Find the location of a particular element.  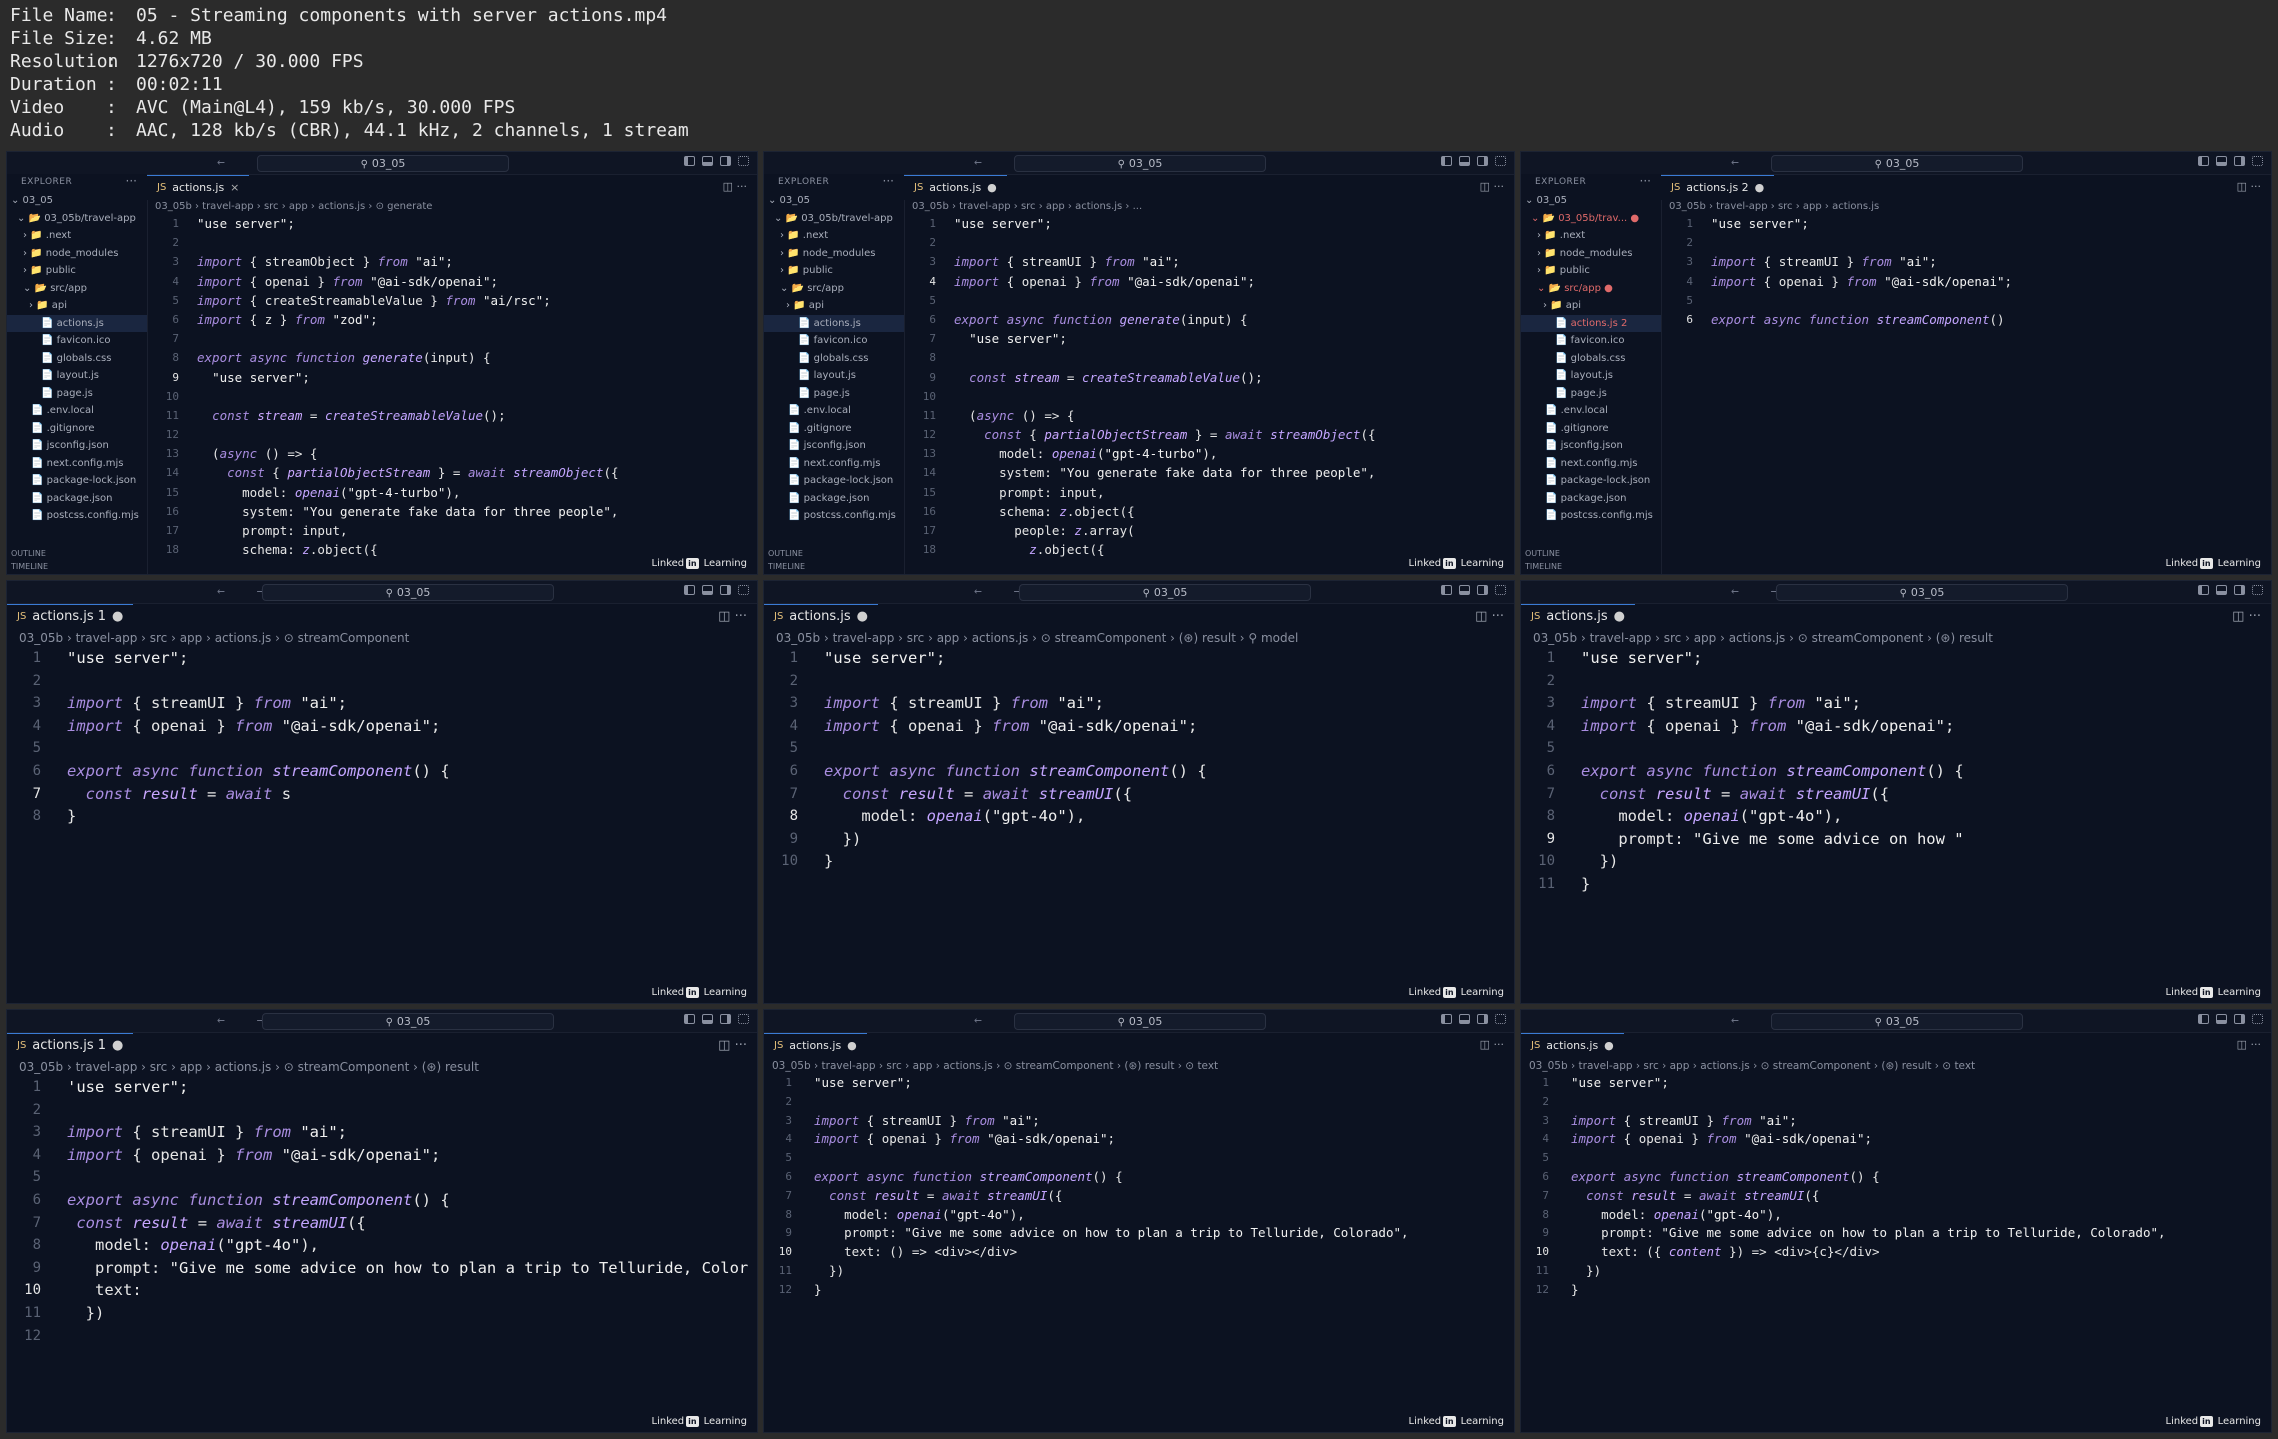

outline-section: OUTLINE is located at coordinates (77, 553).